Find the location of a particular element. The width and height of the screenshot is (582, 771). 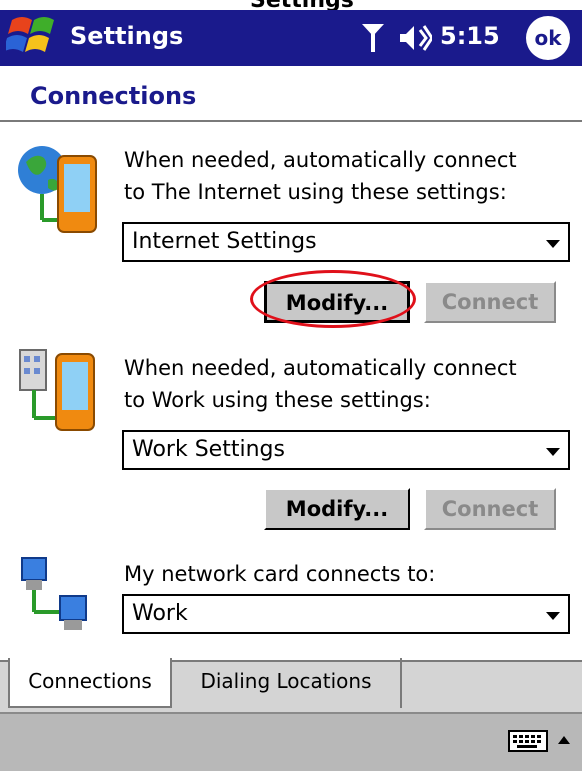

menu-bar is located at coordinates (291, 741).